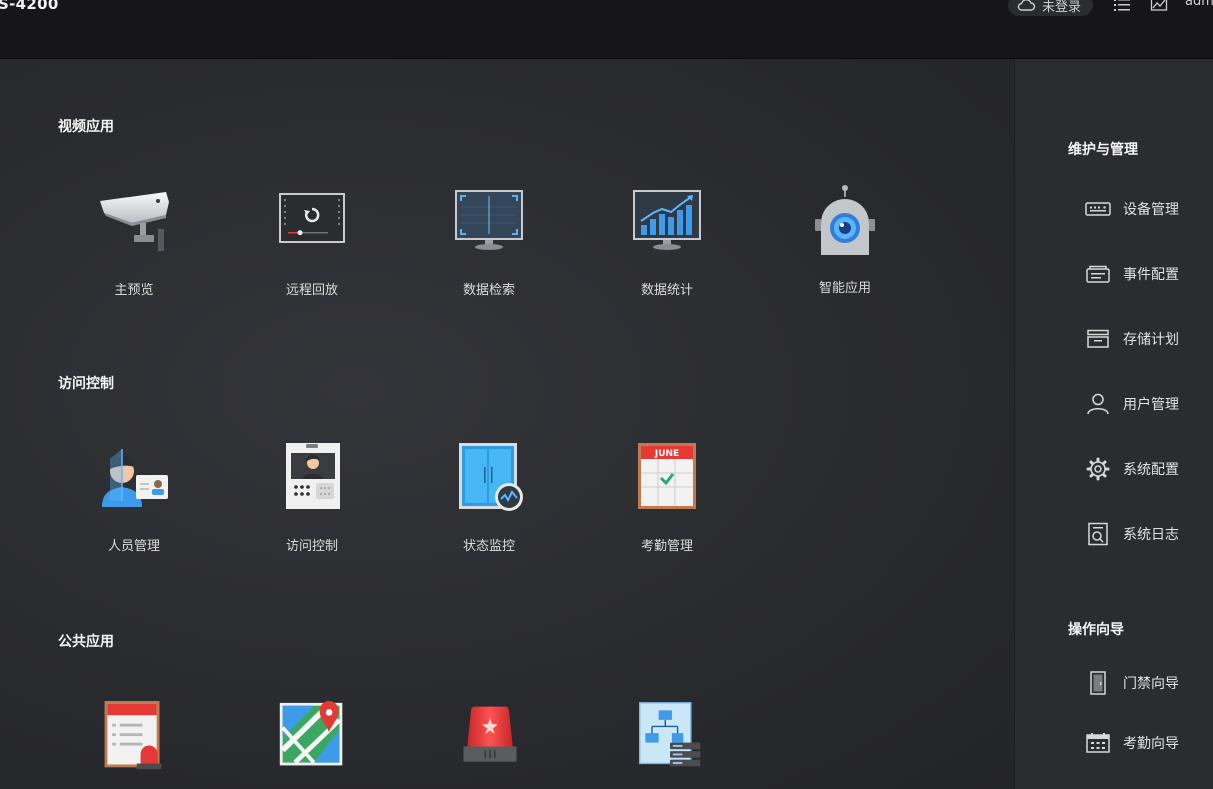 This screenshot has width=1213, height=789. I want to click on network-topology-icon, so click(669, 734).